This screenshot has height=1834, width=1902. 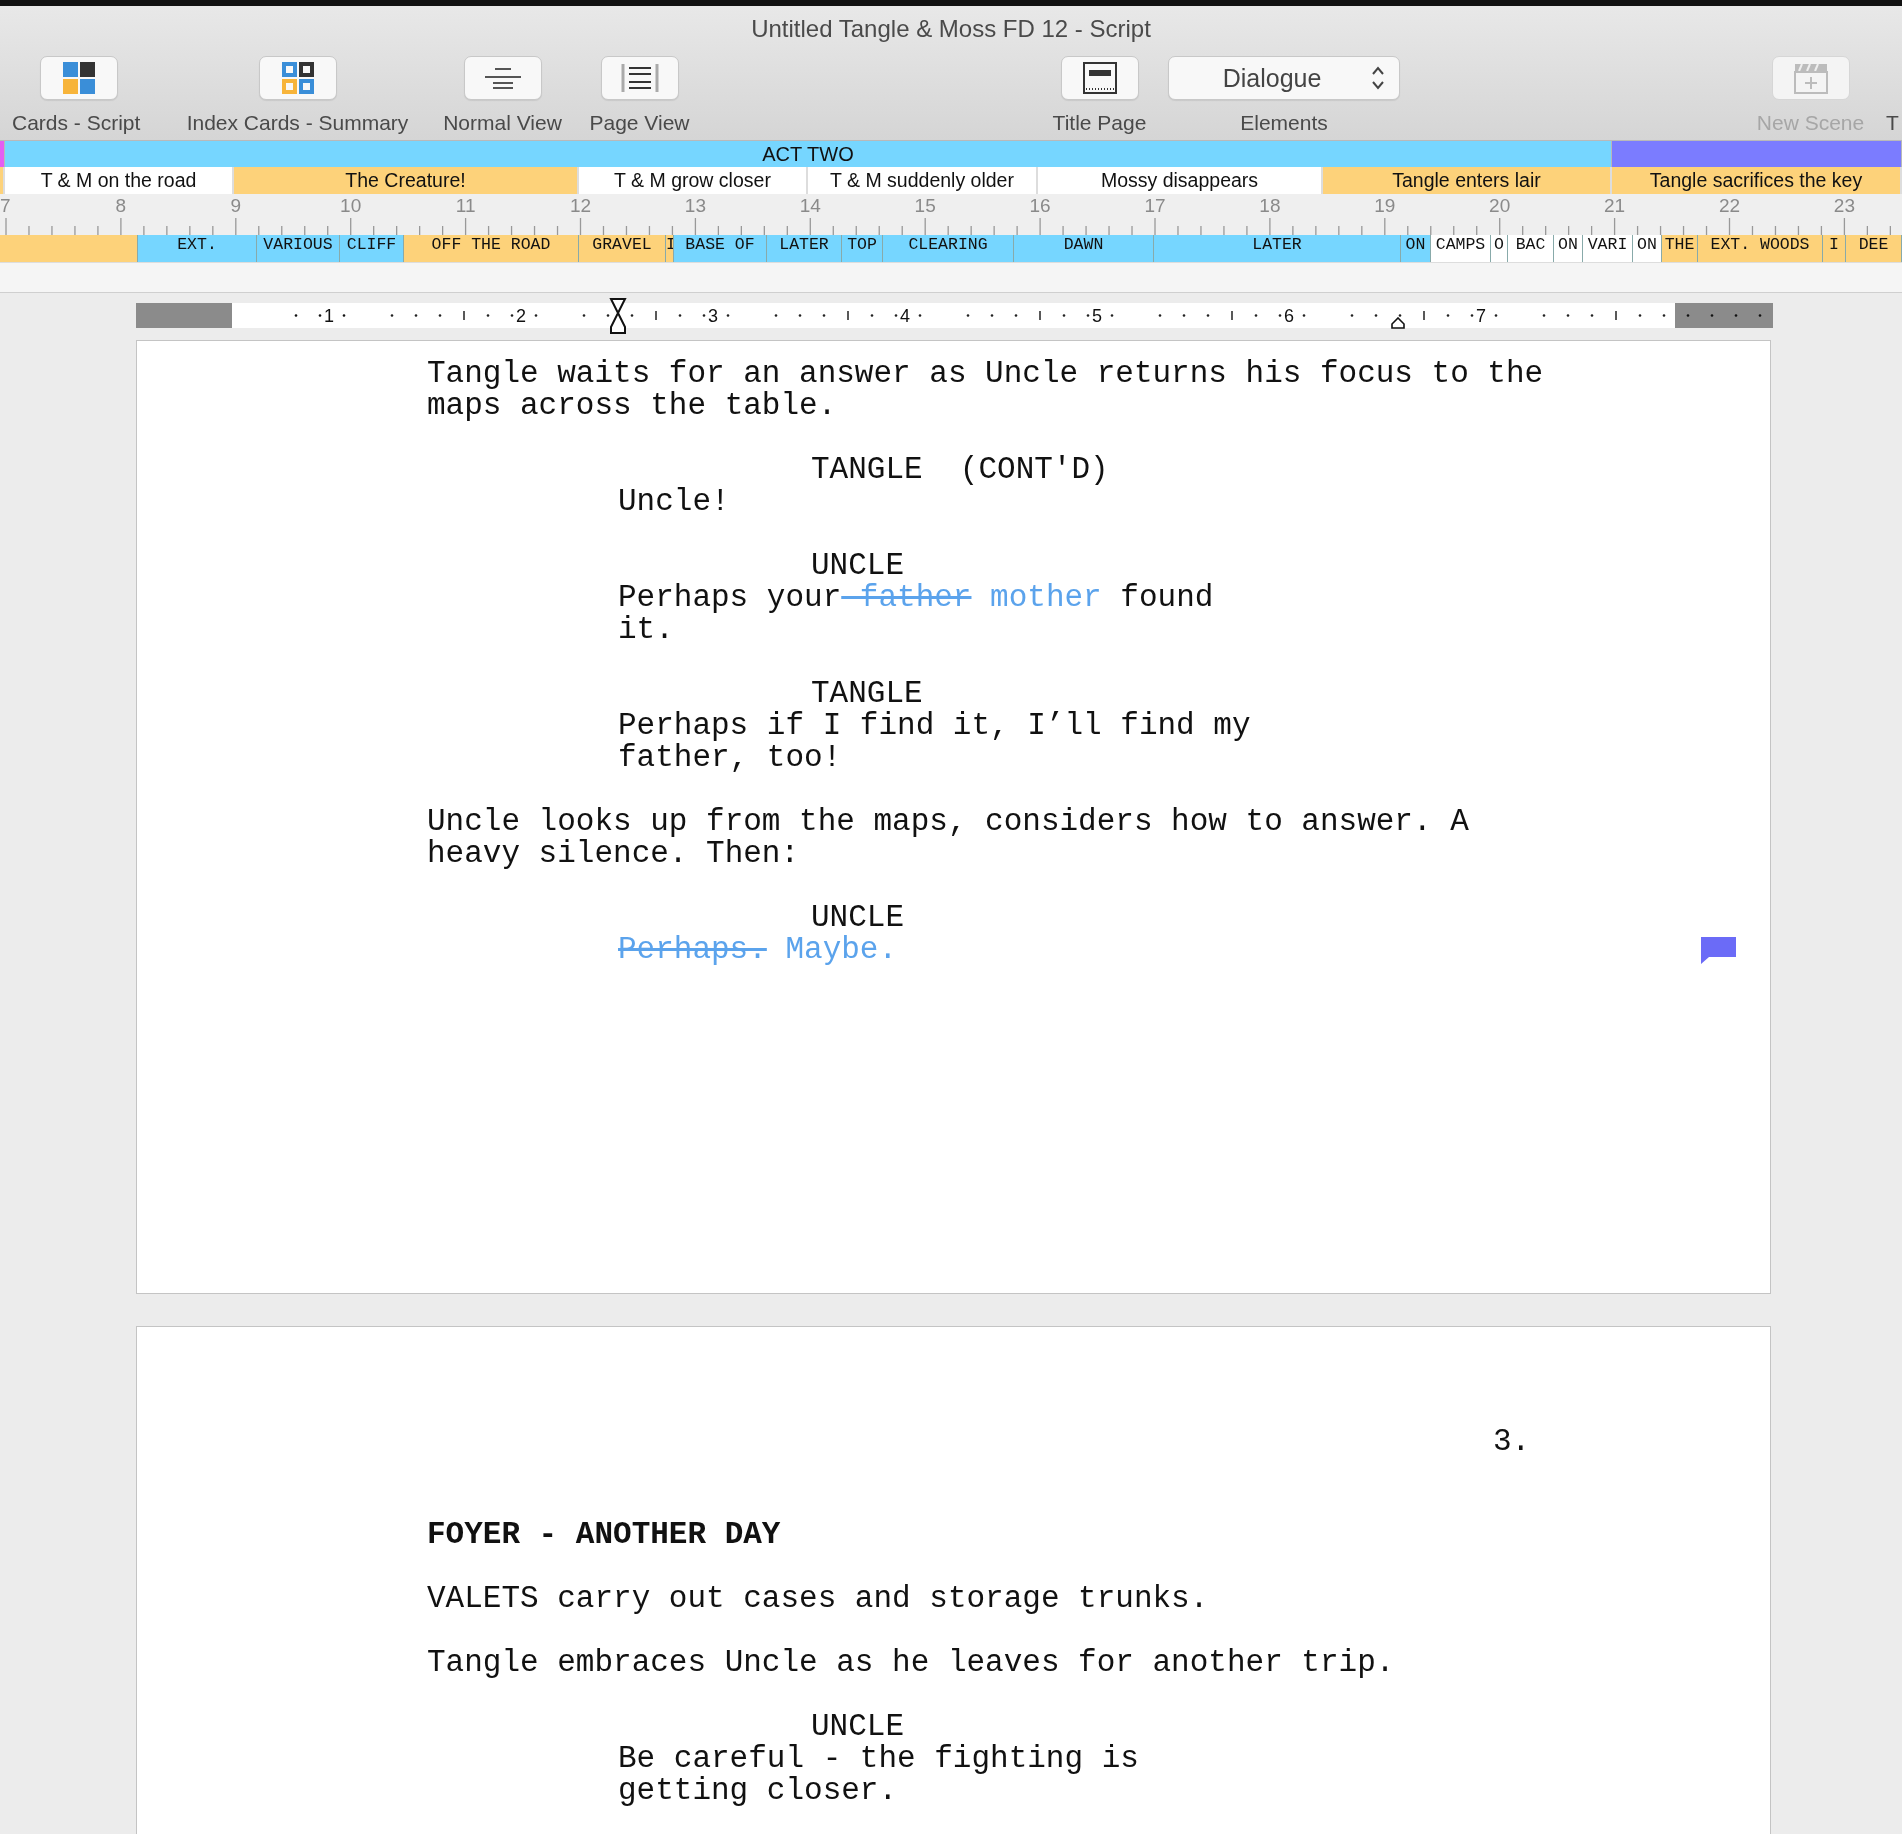 What do you see at coordinates (944, 950) in the screenshot?
I see `dialogue-text: Perhaps. Maybe.` at bounding box center [944, 950].